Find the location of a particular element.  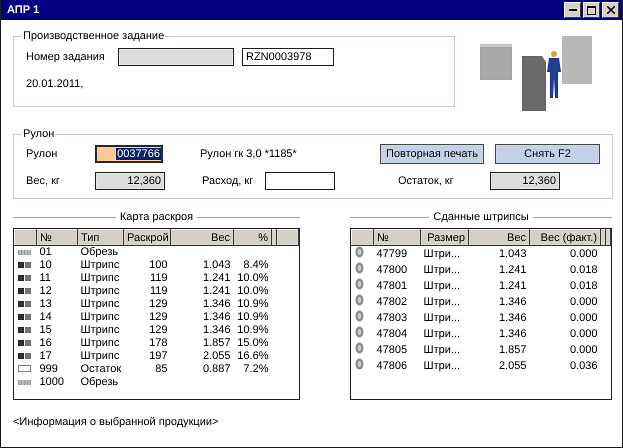

table-cell-text: 15 is located at coordinates (45, 330).